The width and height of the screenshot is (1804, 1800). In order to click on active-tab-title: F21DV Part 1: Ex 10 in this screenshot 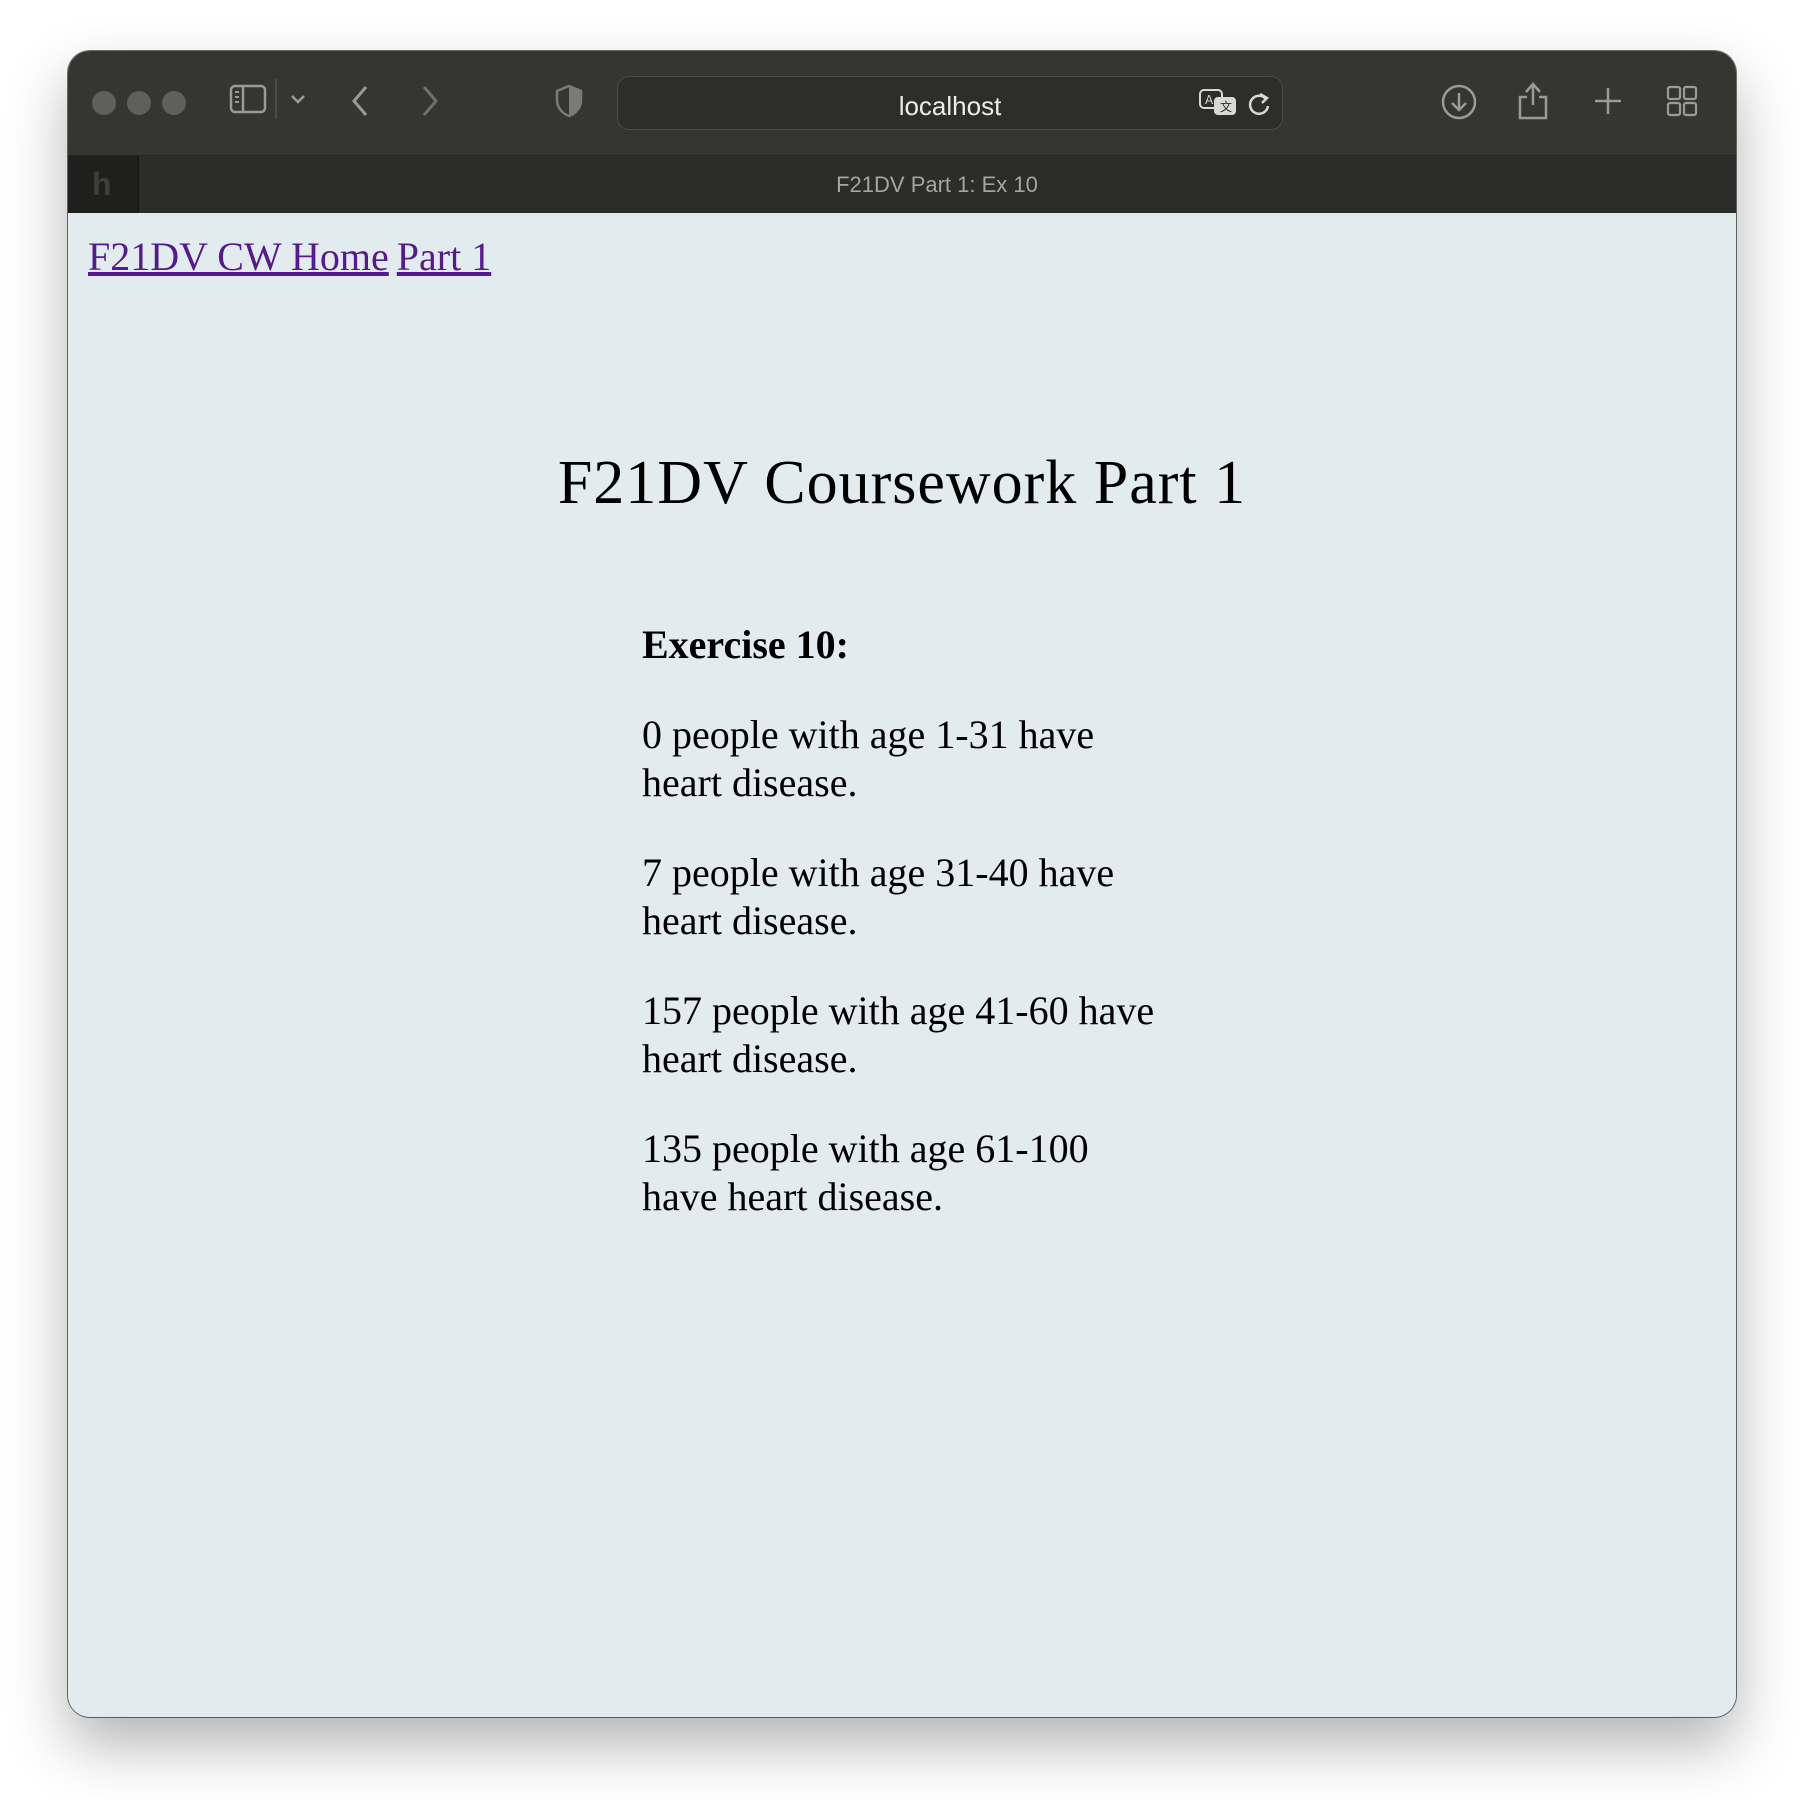, I will do `click(937, 185)`.